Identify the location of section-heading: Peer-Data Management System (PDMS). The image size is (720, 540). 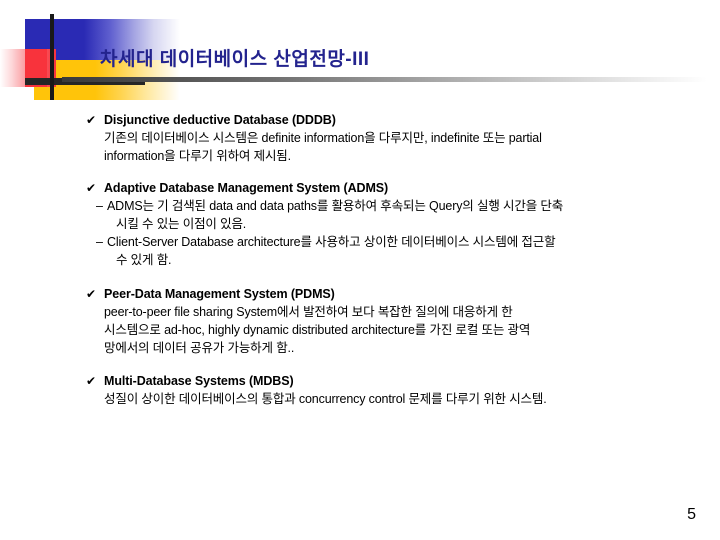
(219, 294).